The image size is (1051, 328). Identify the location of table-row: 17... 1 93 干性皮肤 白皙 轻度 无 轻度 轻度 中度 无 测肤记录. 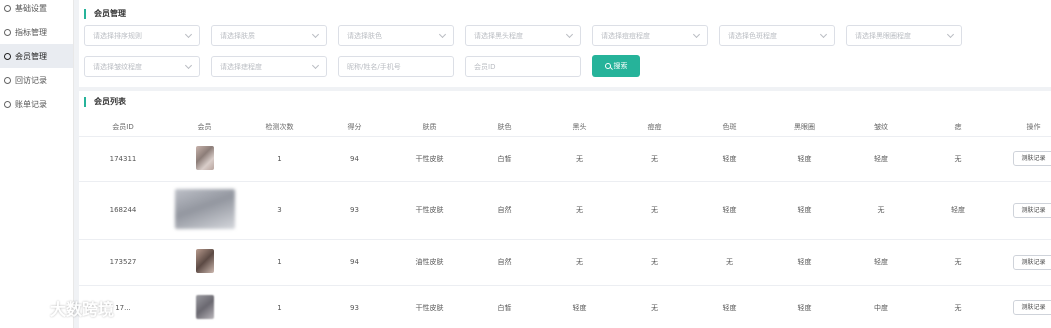
(565, 306).